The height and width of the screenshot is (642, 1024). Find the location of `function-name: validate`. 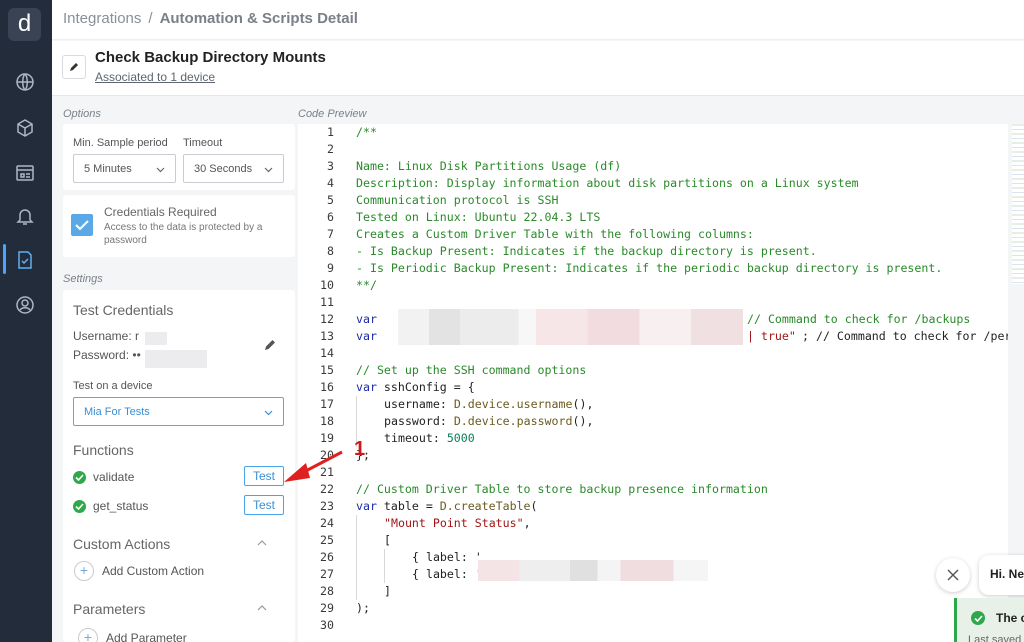

function-name: validate is located at coordinates (114, 477).